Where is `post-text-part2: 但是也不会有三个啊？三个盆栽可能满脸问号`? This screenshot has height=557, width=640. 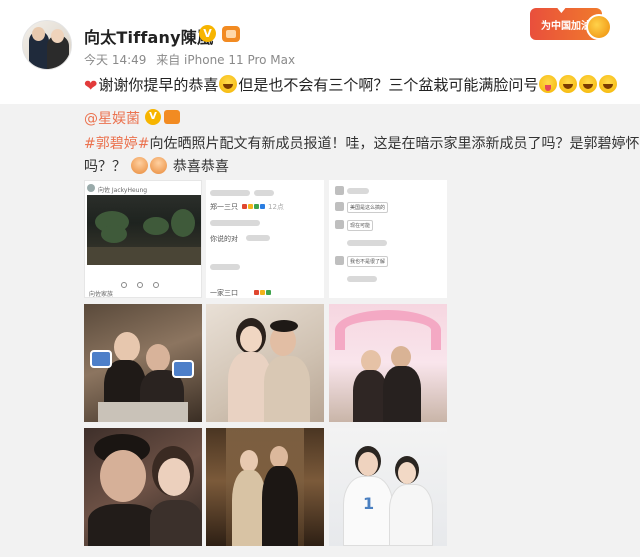
post-text-part2: 但是也不会有三个啊？三个盆栽可能满脸问号 is located at coordinates (388, 85).